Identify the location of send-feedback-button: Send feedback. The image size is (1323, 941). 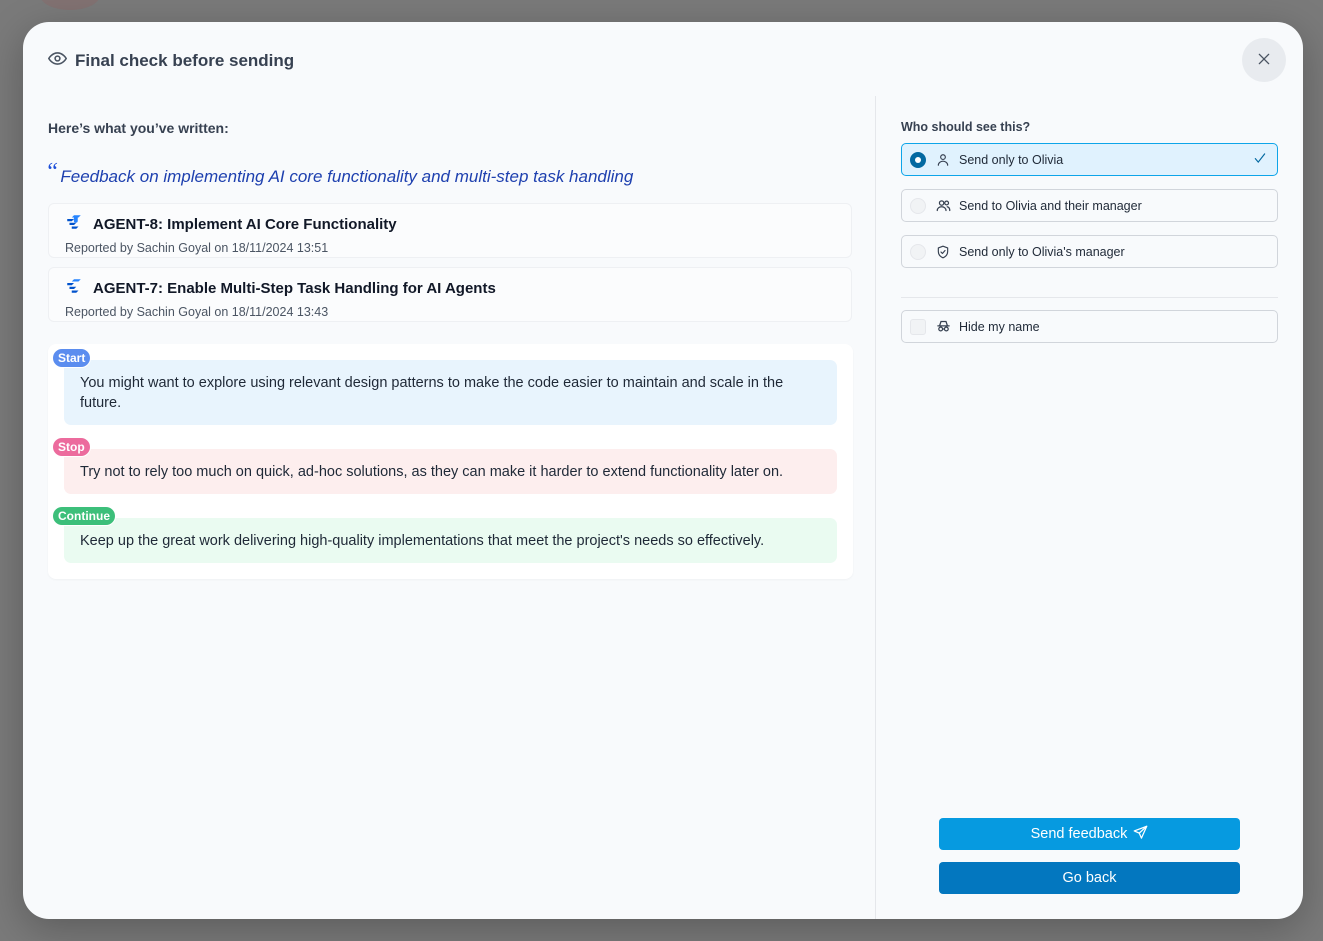
(1089, 834).